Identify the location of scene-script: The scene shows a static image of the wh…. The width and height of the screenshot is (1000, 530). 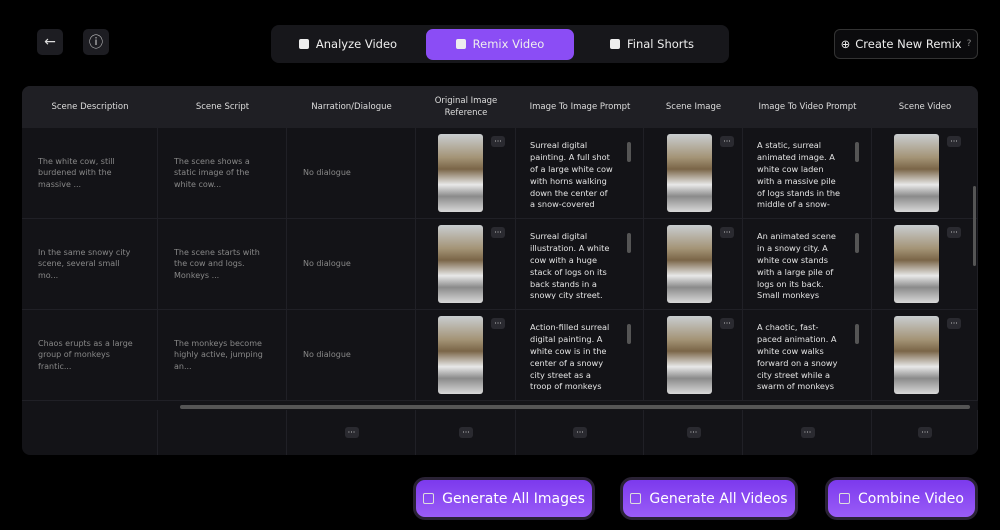
(222, 173).